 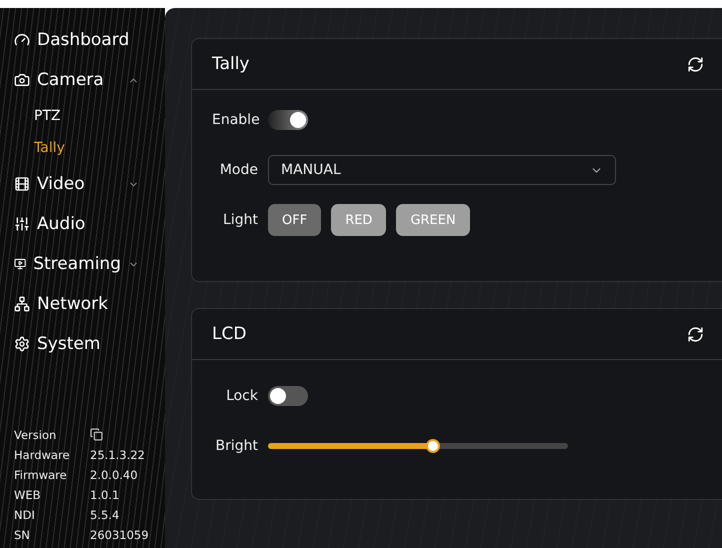 I want to click on mode-select: MANUAL, so click(x=442, y=170).